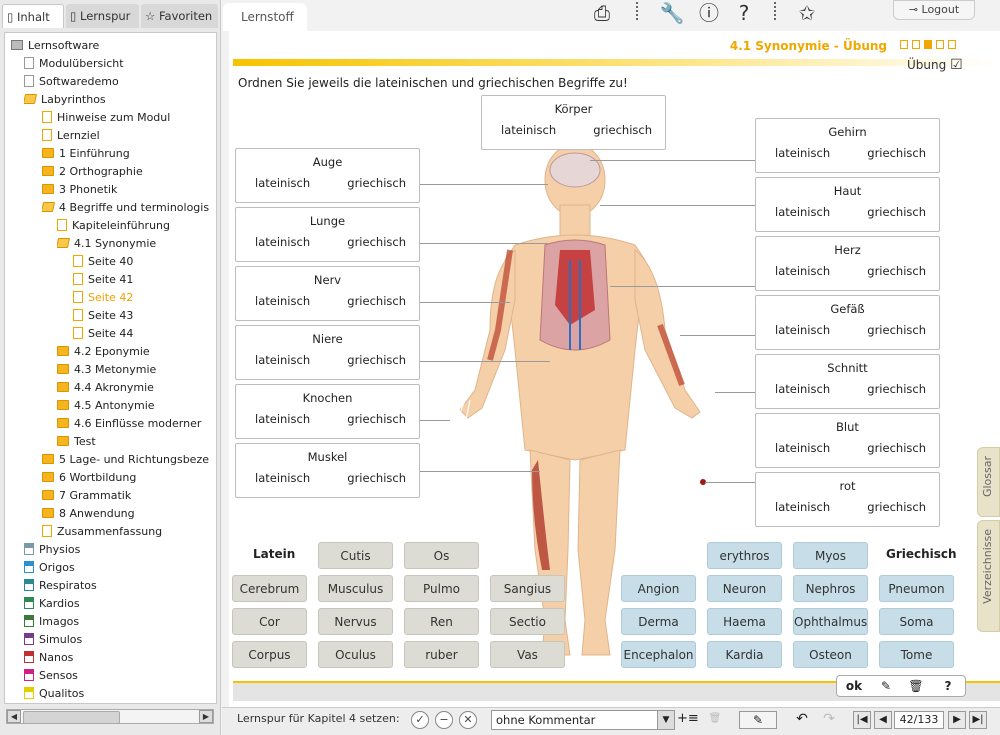  What do you see at coordinates (830, 588) in the screenshot?
I see `greek-word-tile: Nephros` at bounding box center [830, 588].